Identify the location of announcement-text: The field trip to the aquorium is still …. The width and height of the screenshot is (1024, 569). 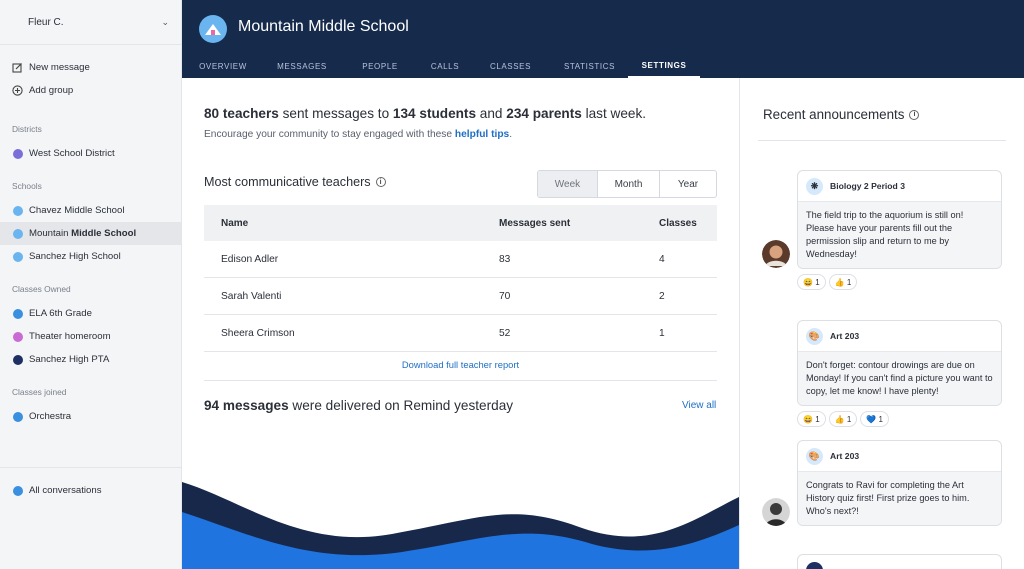
(899, 234).